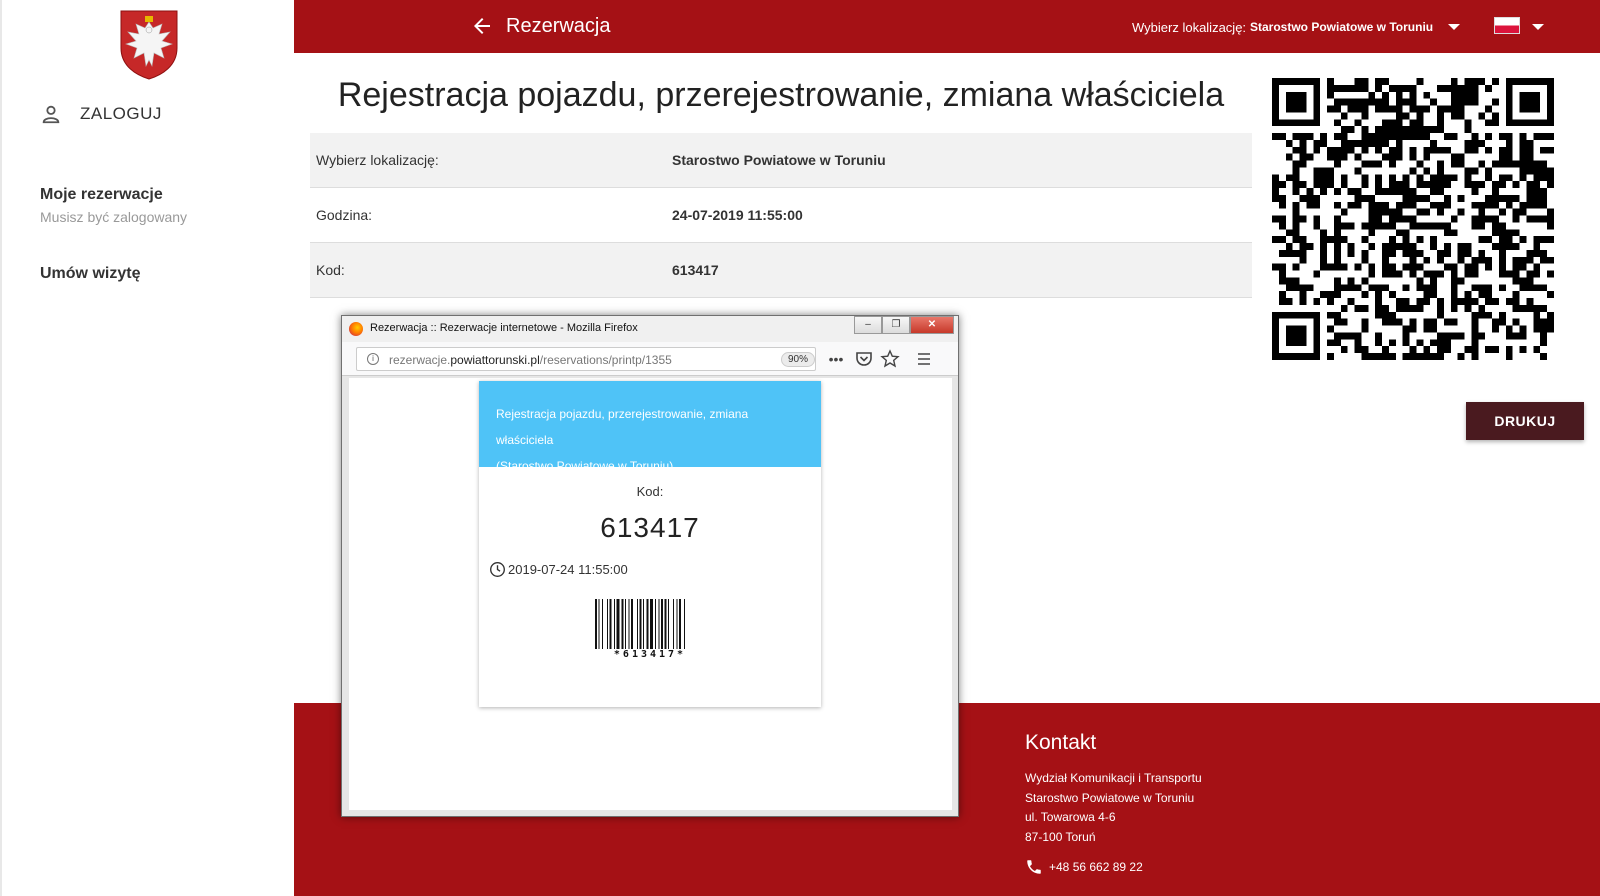 Image resolution: width=1600 pixels, height=896 pixels. Describe the element at coordinates (864, 359) in the screenshot. I see `pocket-icon` at that location.